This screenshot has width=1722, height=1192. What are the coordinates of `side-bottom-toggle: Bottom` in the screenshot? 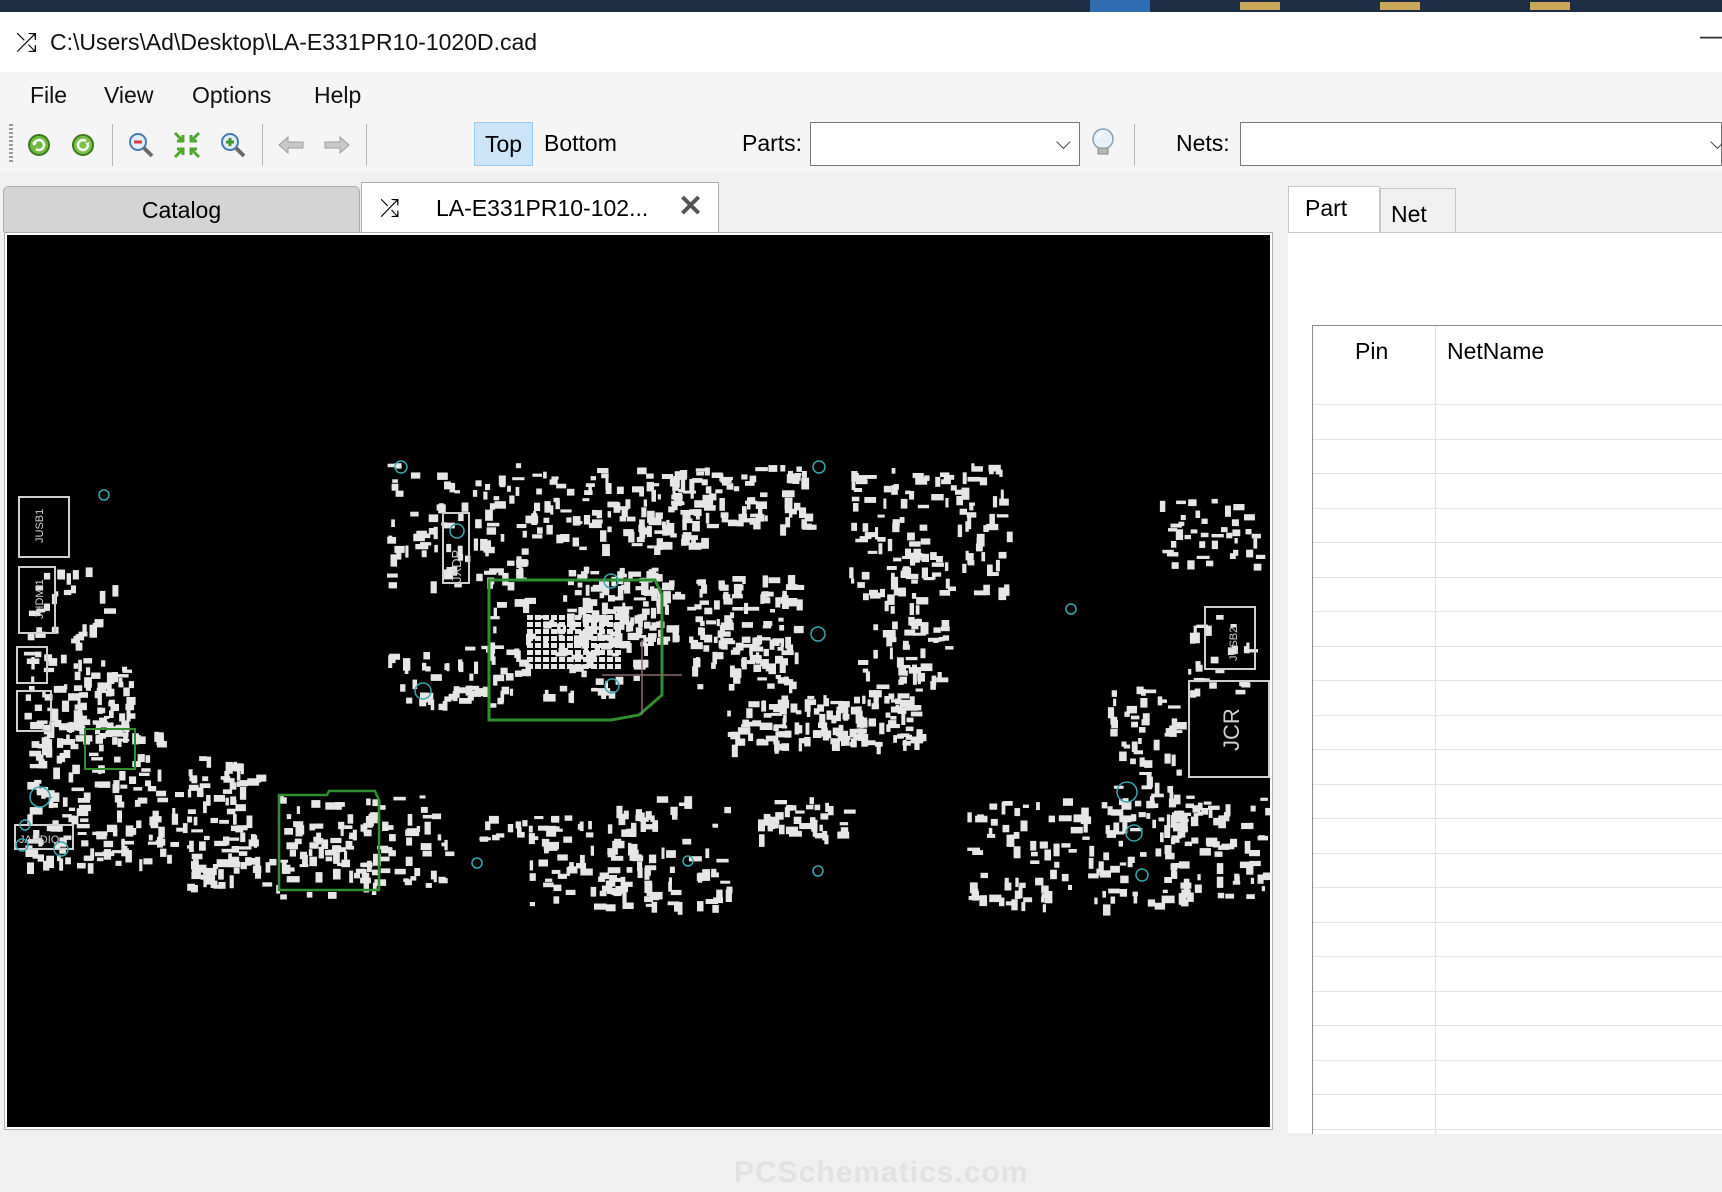 It's located at (580, 143).